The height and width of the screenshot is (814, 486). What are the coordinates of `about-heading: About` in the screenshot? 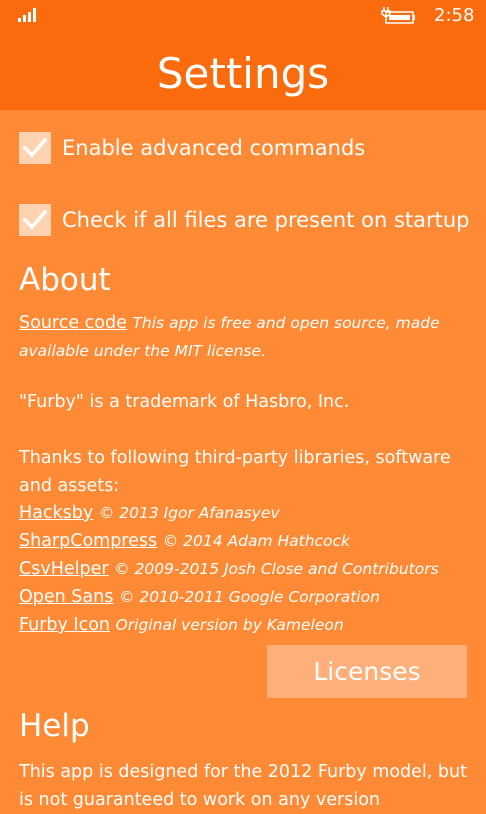 It's located at (65, 280).